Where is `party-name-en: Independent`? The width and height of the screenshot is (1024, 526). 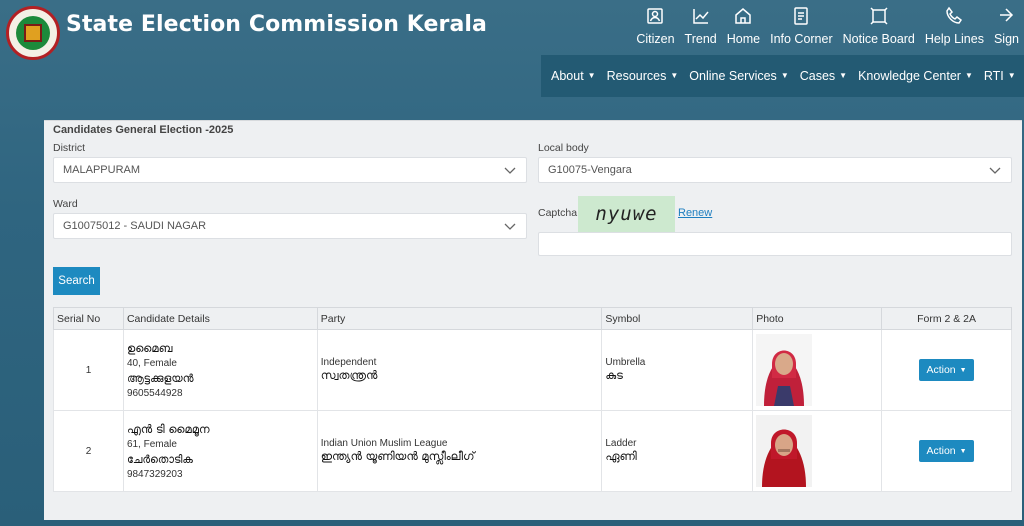 party-name-en: Independent is located at coordinates (348, 362).